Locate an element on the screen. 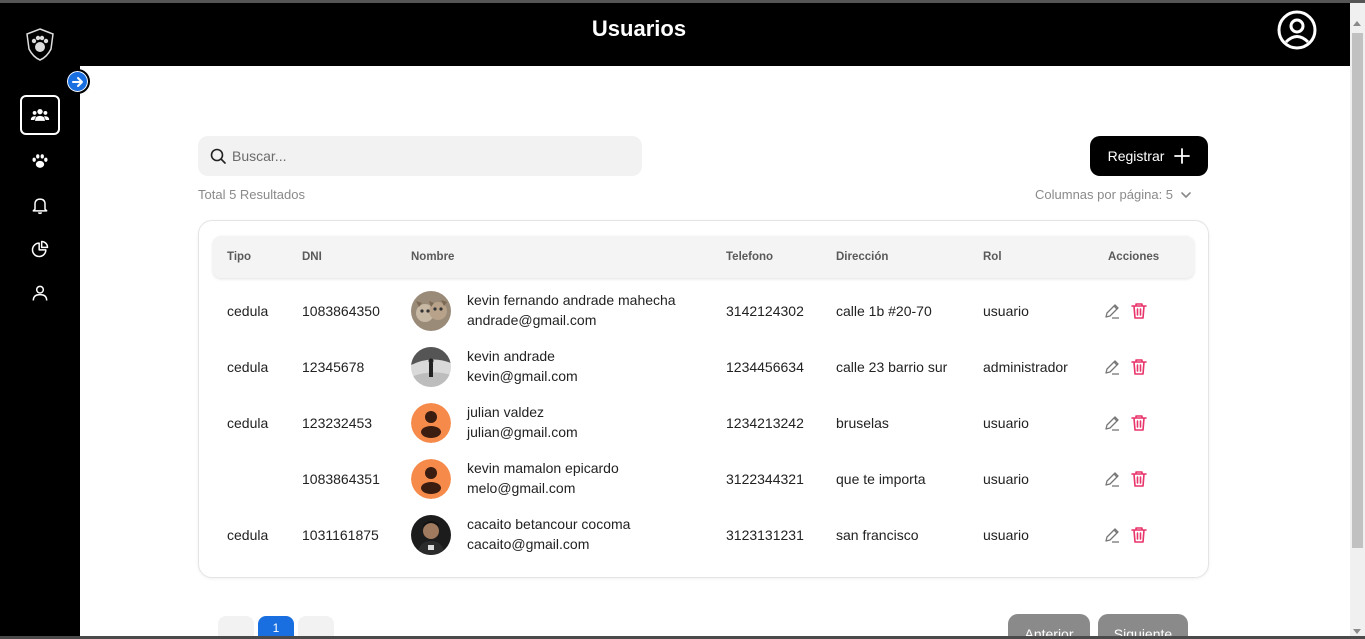 The height and width of the screenshot is (639, 1365). column-header-tipo: Tipo is located at coordinates (239, 257).